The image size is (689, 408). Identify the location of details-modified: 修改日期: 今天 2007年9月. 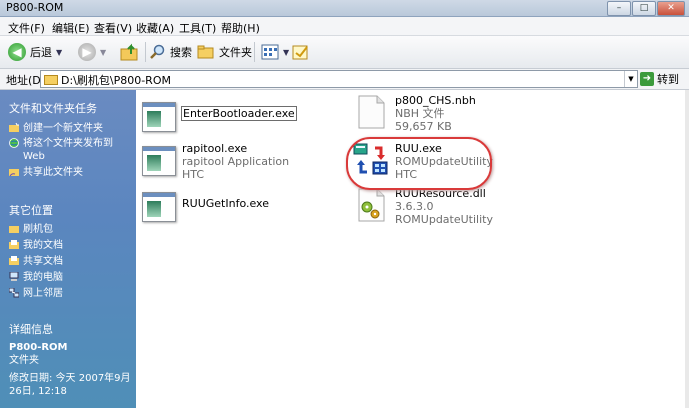
(70, 378).